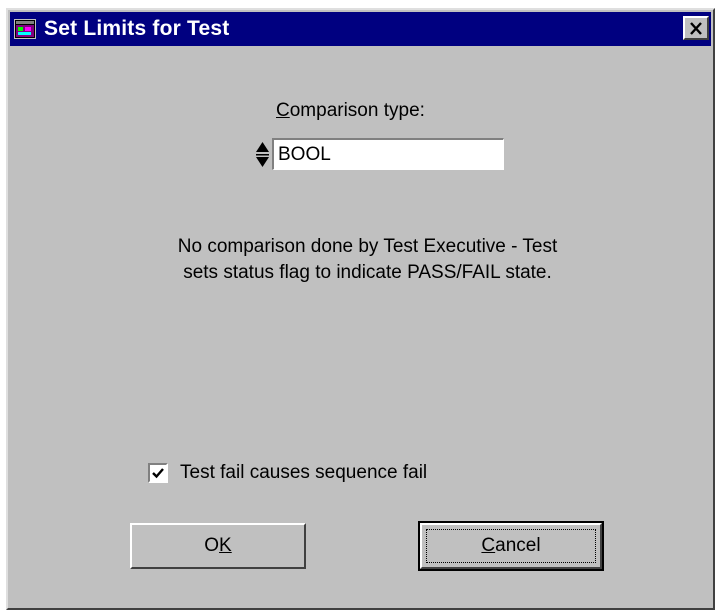  I want to click on fail-sequence-option: Test fail causes sequence fail, so click(287, 473).